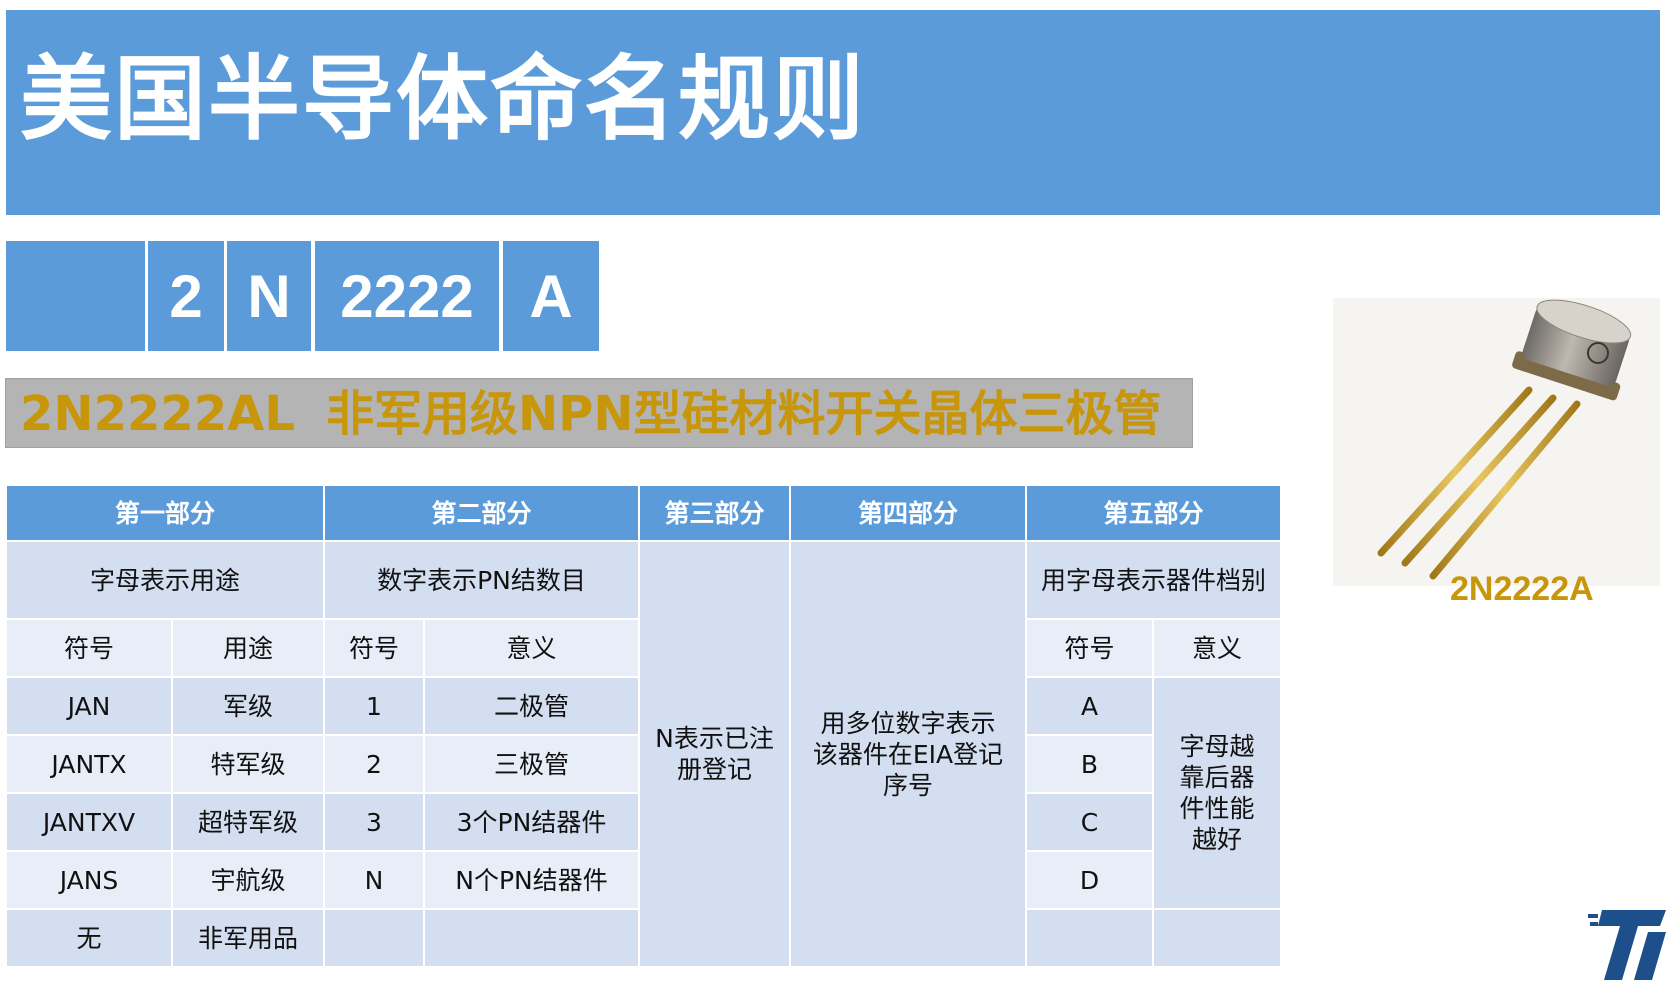  I want to click on table-cell: 3, so click(374, 822).